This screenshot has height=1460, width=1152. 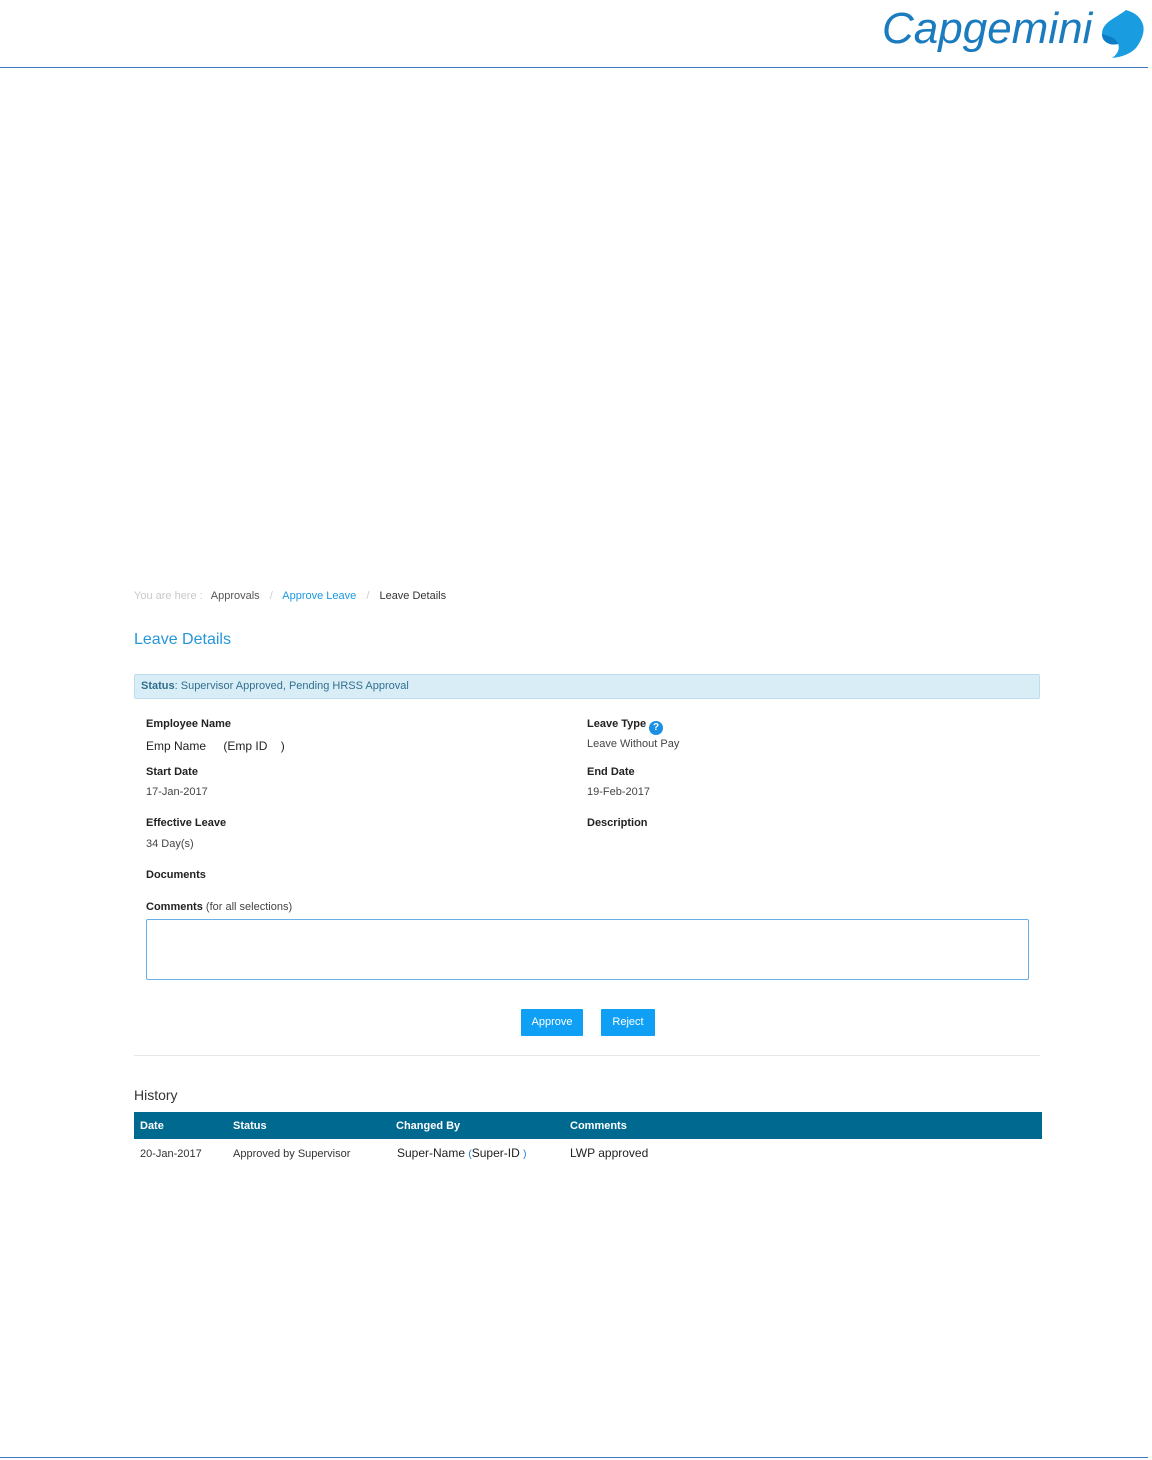 I want to click on column-header-status: Status, so click(x=250, y=1126).